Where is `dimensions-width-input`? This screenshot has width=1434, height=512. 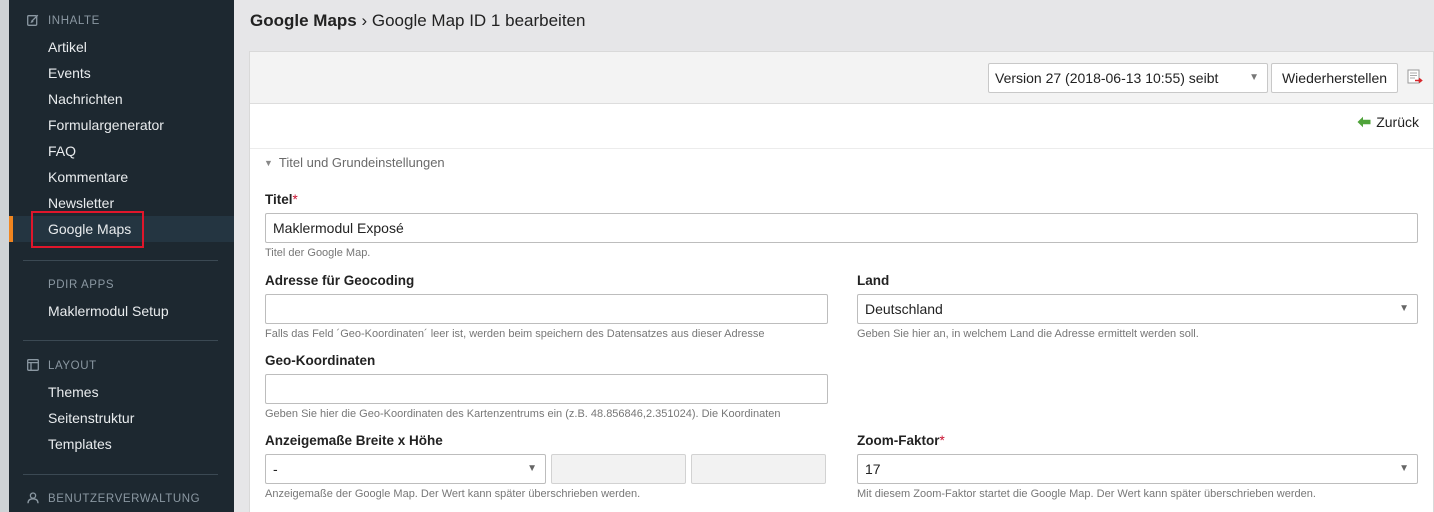 dimensions-width-input is located at coordinates (618, 469).